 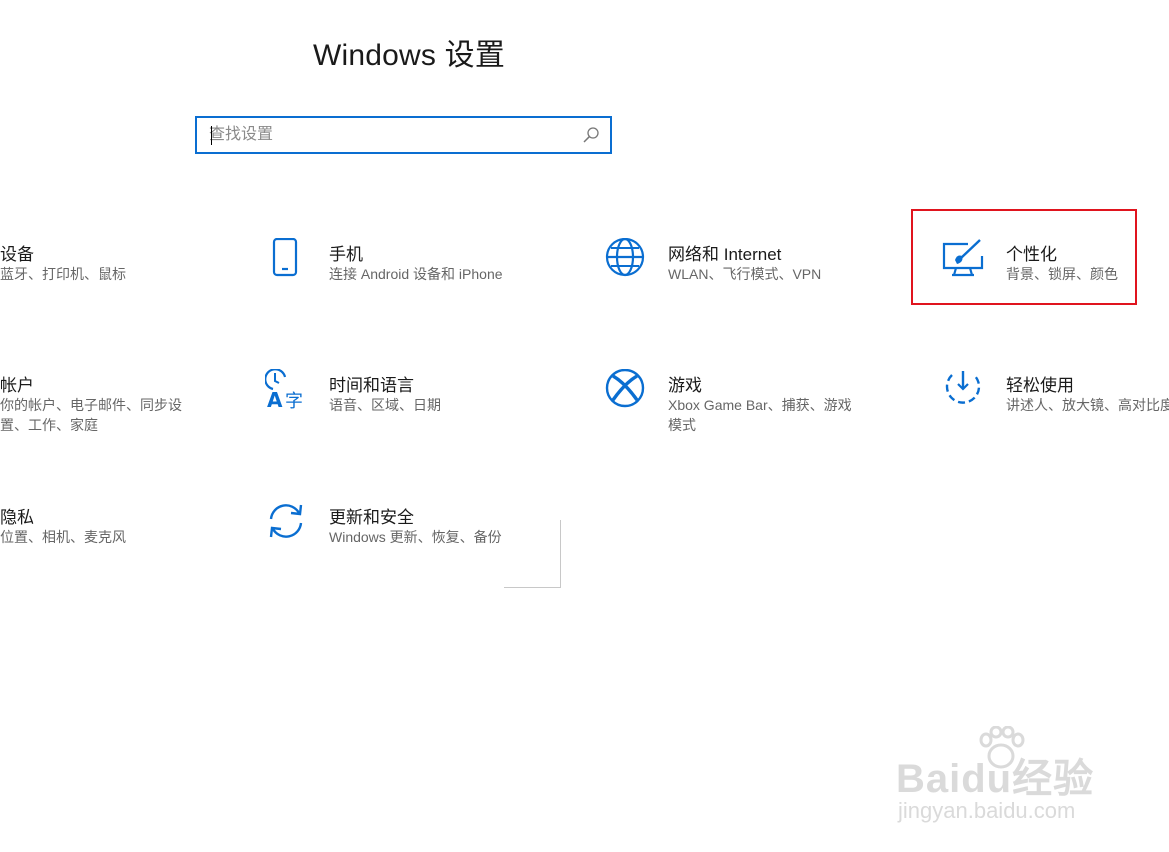 What do you see at coordinates (90, 528) in the screenshot?
I see `tile-privacy: 隐私 位置、相机、麦克风` at bounding box center [90, 528].